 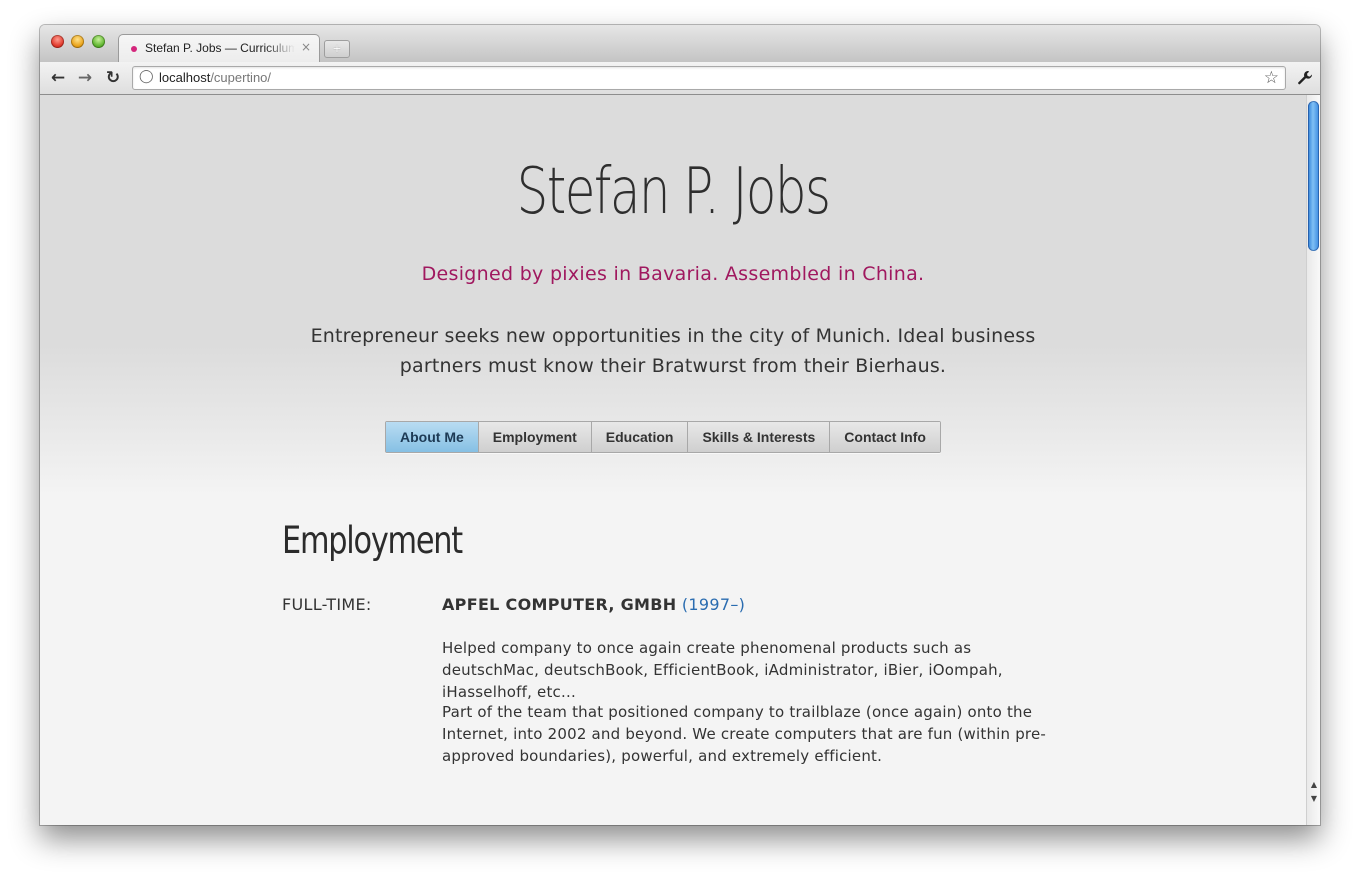 What do you see at coordinates (639, 437) in the screenshot?
I see `nav-education: Education` at bounding box center [639, 437].